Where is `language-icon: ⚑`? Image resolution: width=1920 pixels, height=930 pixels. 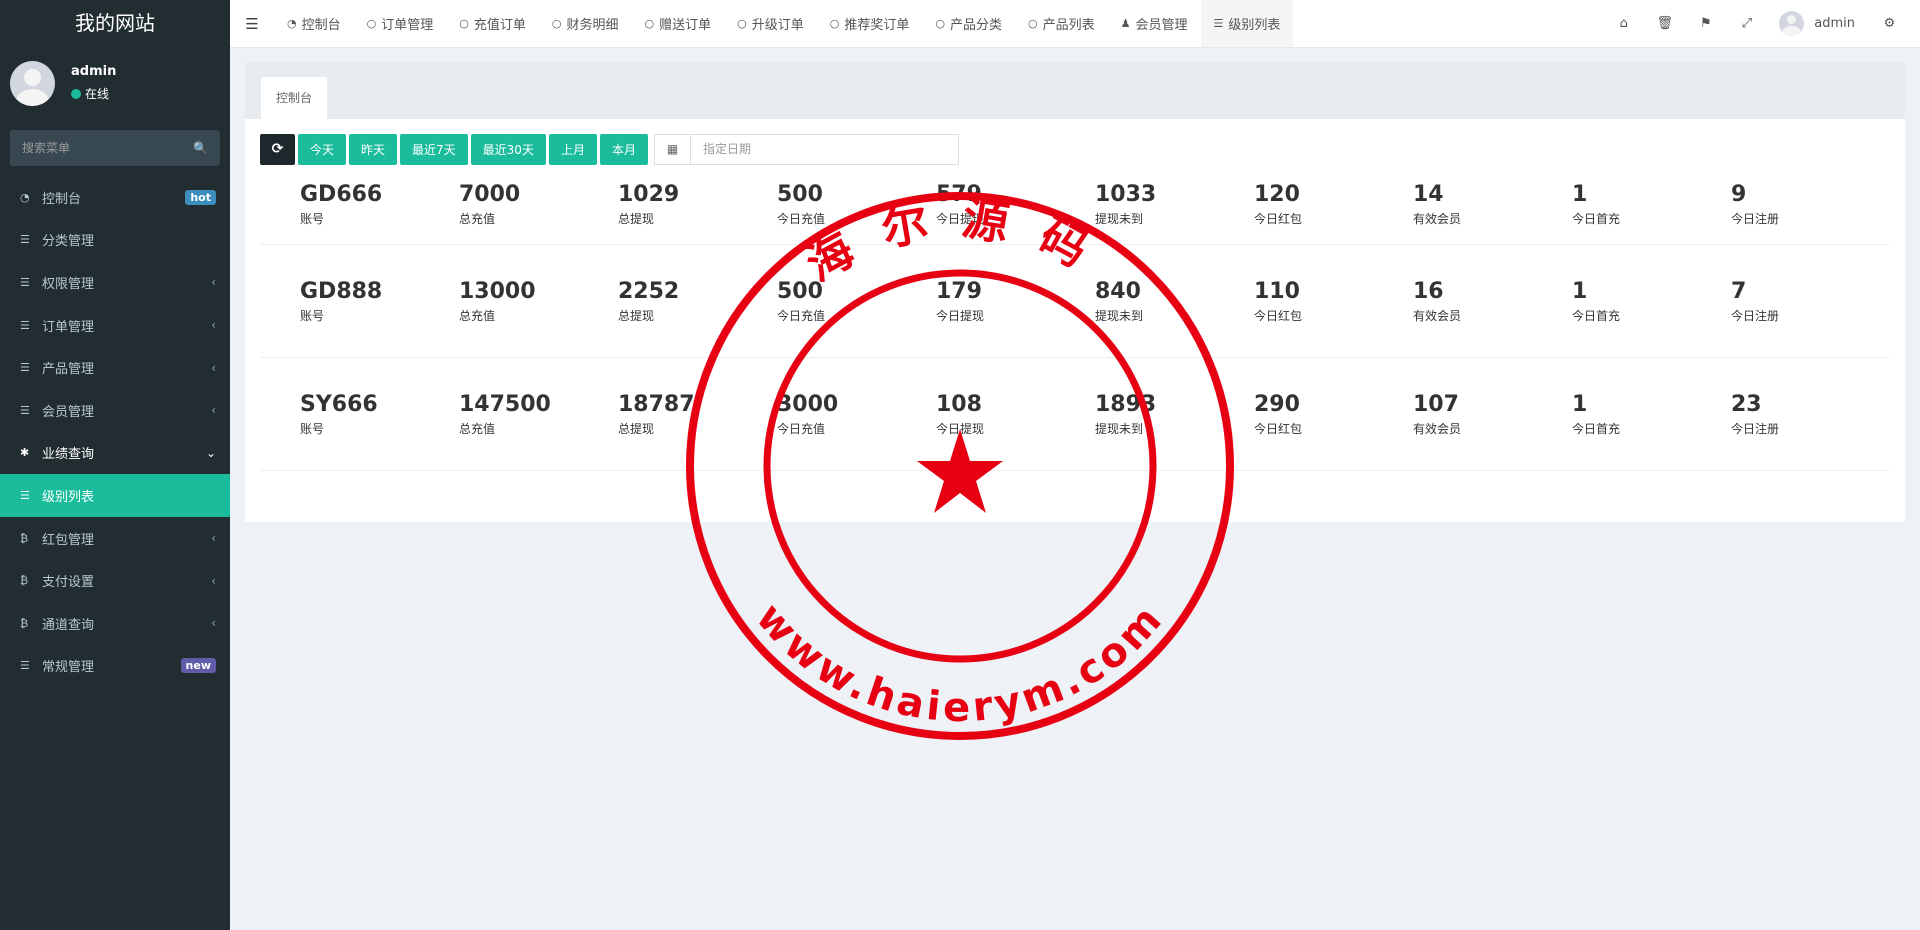 language-icon: ⚑ is located at coordinates (1705, 23).